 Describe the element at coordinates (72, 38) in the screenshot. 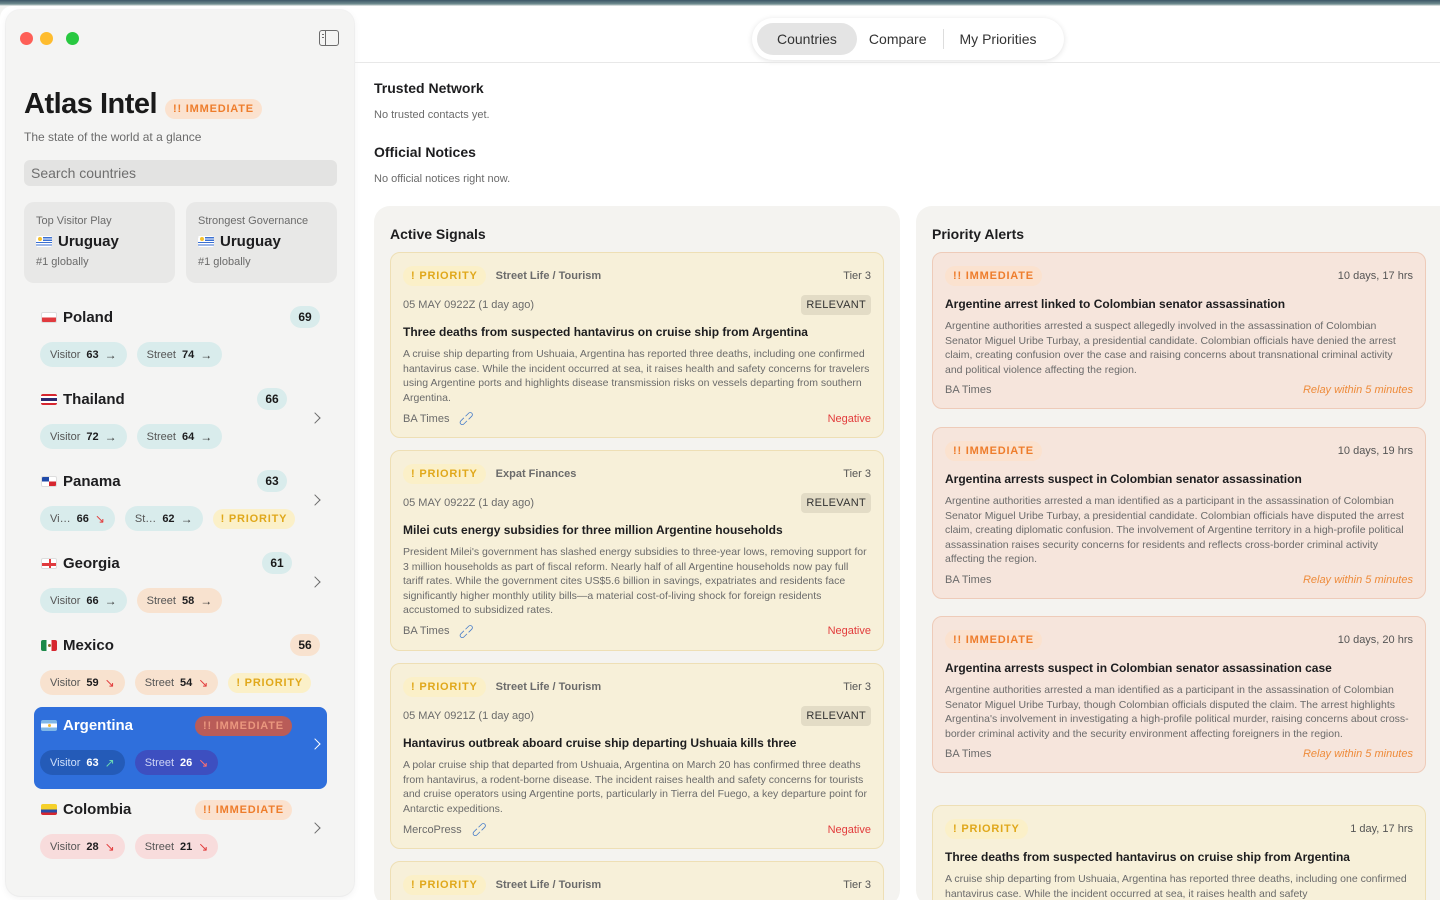

I see `zoom-window-button` at that location.